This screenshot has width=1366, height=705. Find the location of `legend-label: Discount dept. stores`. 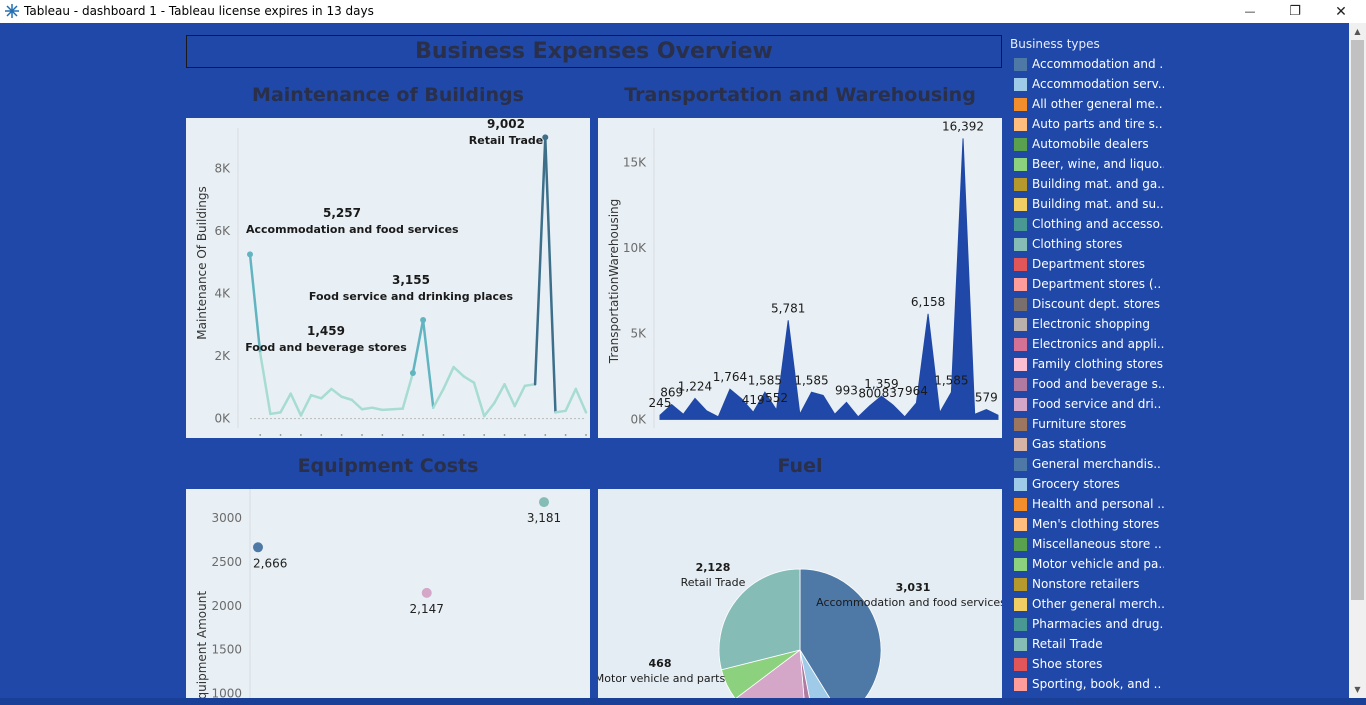

legend-label: Discount dept. stores is located at coordinates (1096, 304).